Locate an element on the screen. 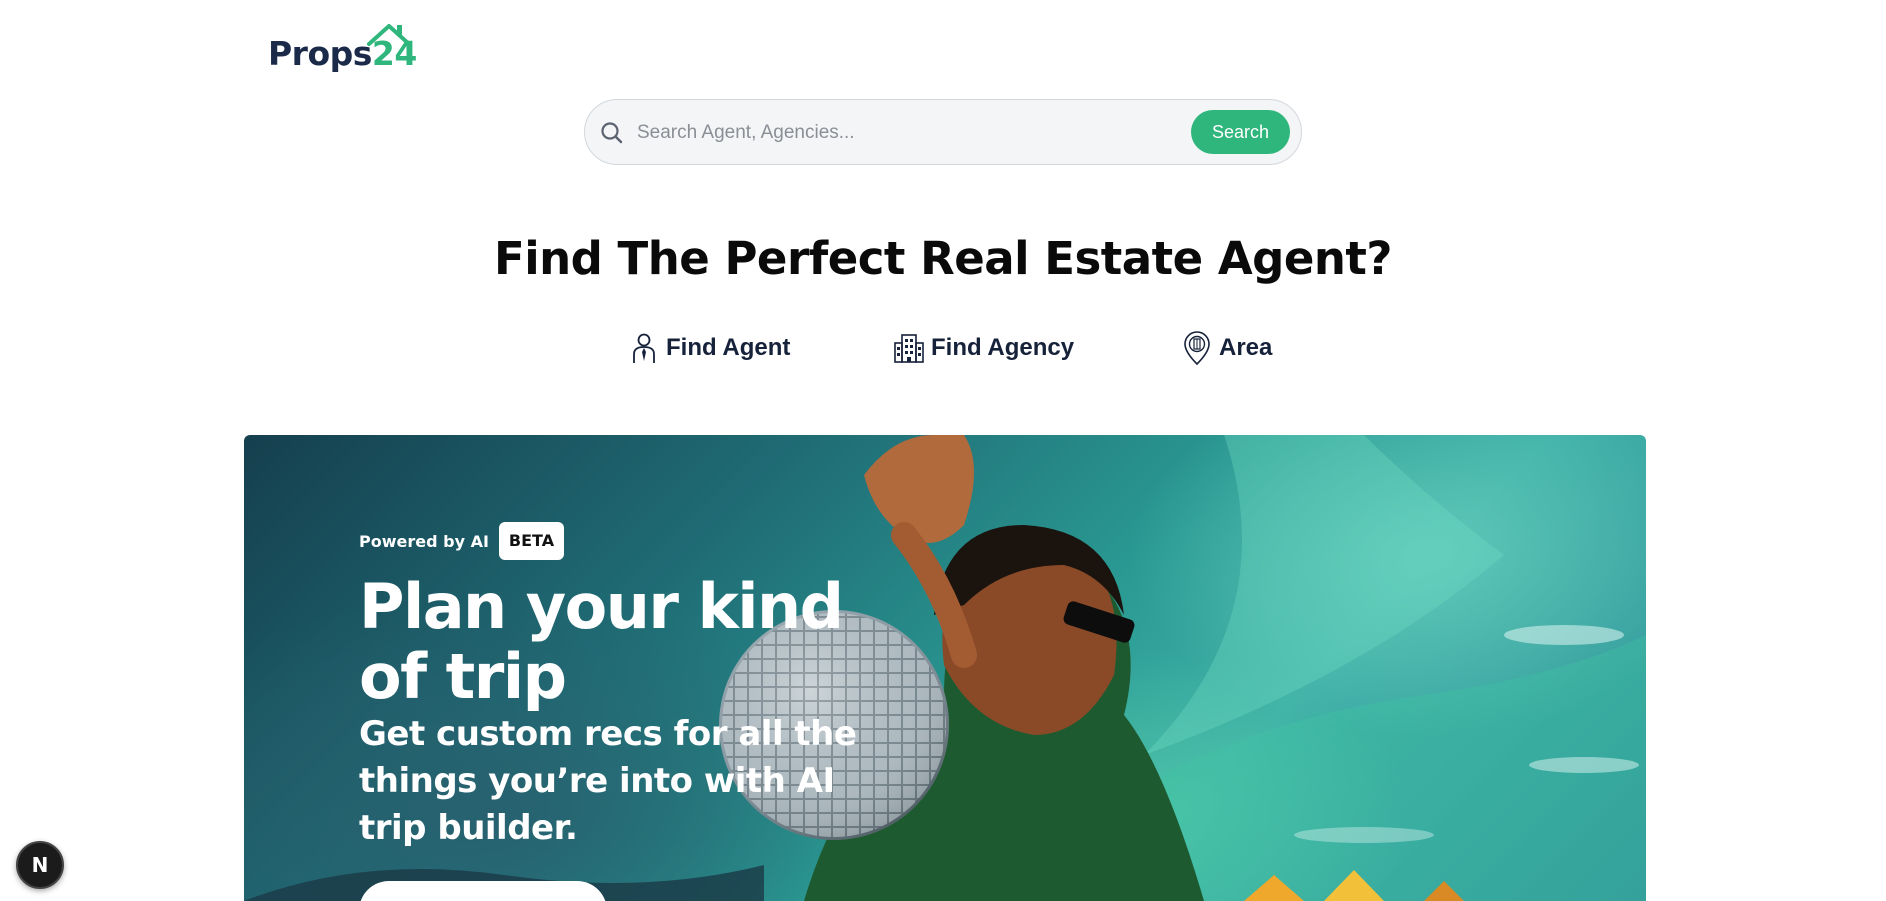  page-headline: Find The Perfect Real Estate Agent? is located at coordinates (943, 258).